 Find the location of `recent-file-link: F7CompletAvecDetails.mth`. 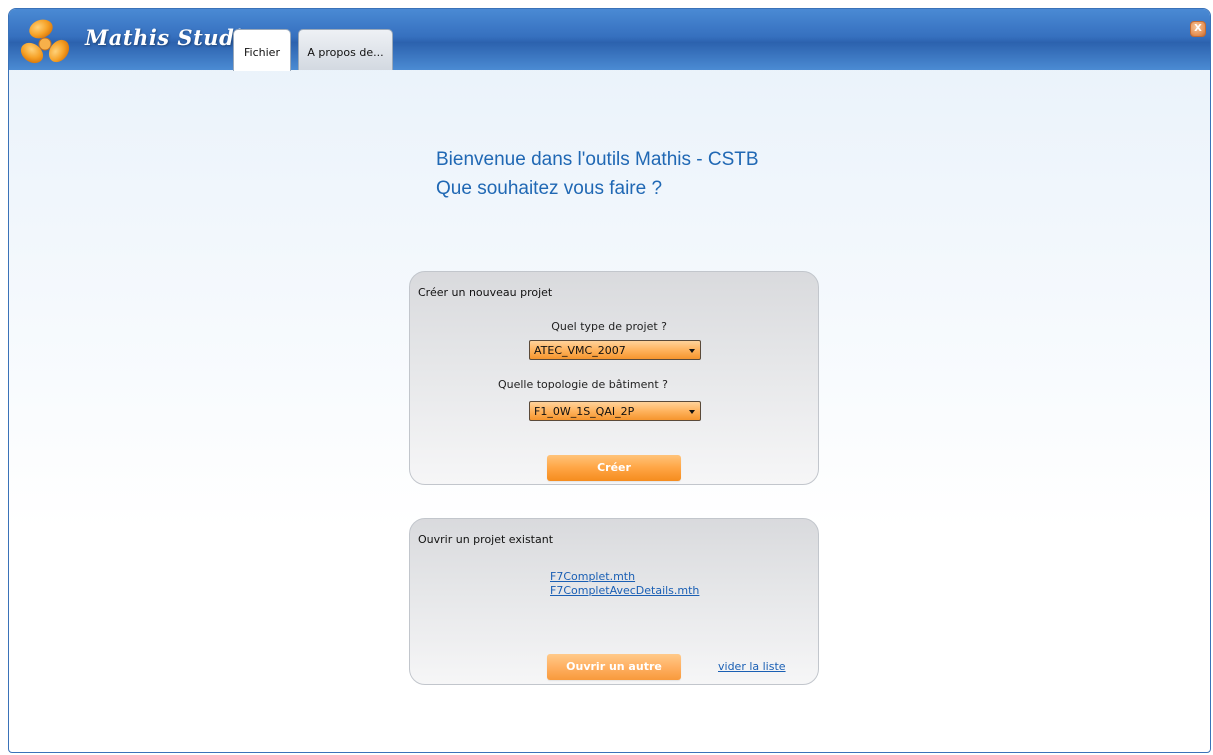

recent-file-link: F7CompletAvecDetails.mth is located at coordinates (624, 591).